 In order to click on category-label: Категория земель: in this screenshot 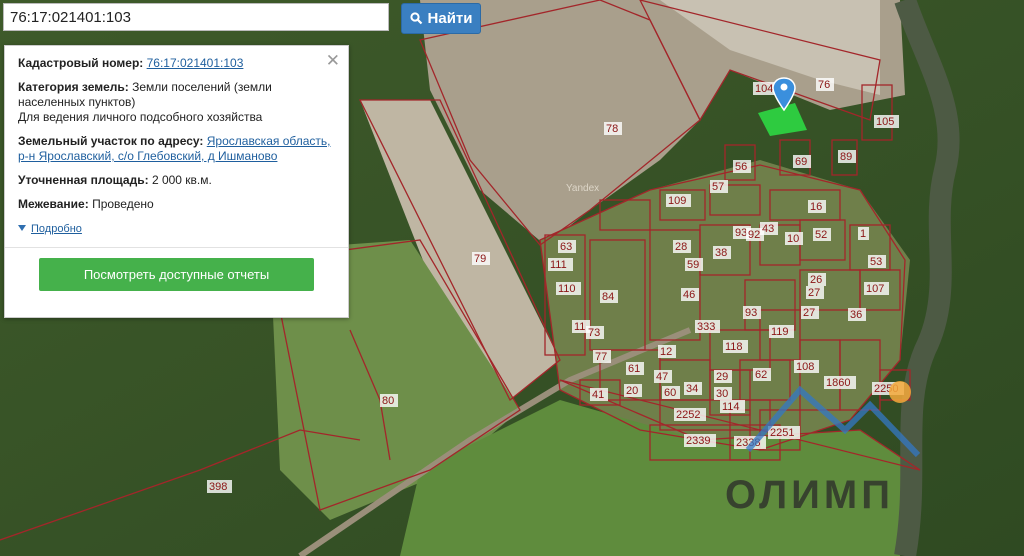, I will do `click(73, 87)`.